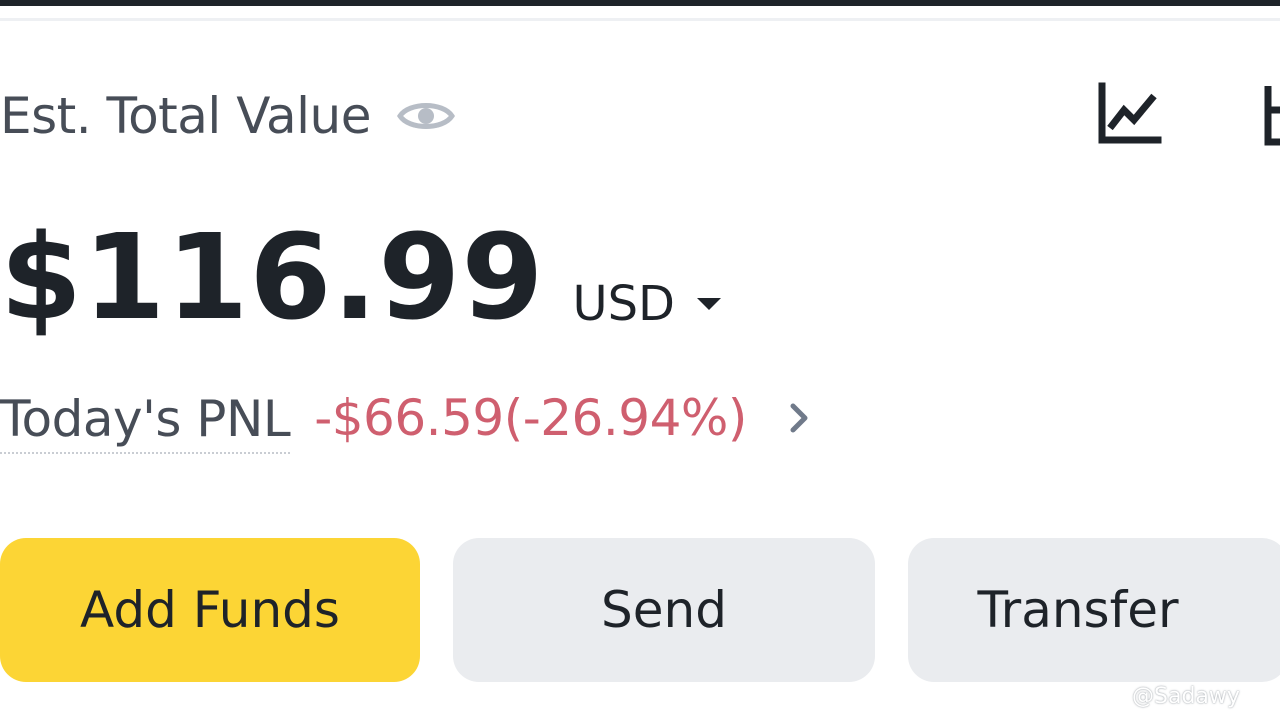 Image resolution: width=1280 pixels, height=720 pixels. What do you see at coordinates (1094, 610) in the screenshot?
I see `transfer-button: Transfer` at bounding box center [1094, 610].